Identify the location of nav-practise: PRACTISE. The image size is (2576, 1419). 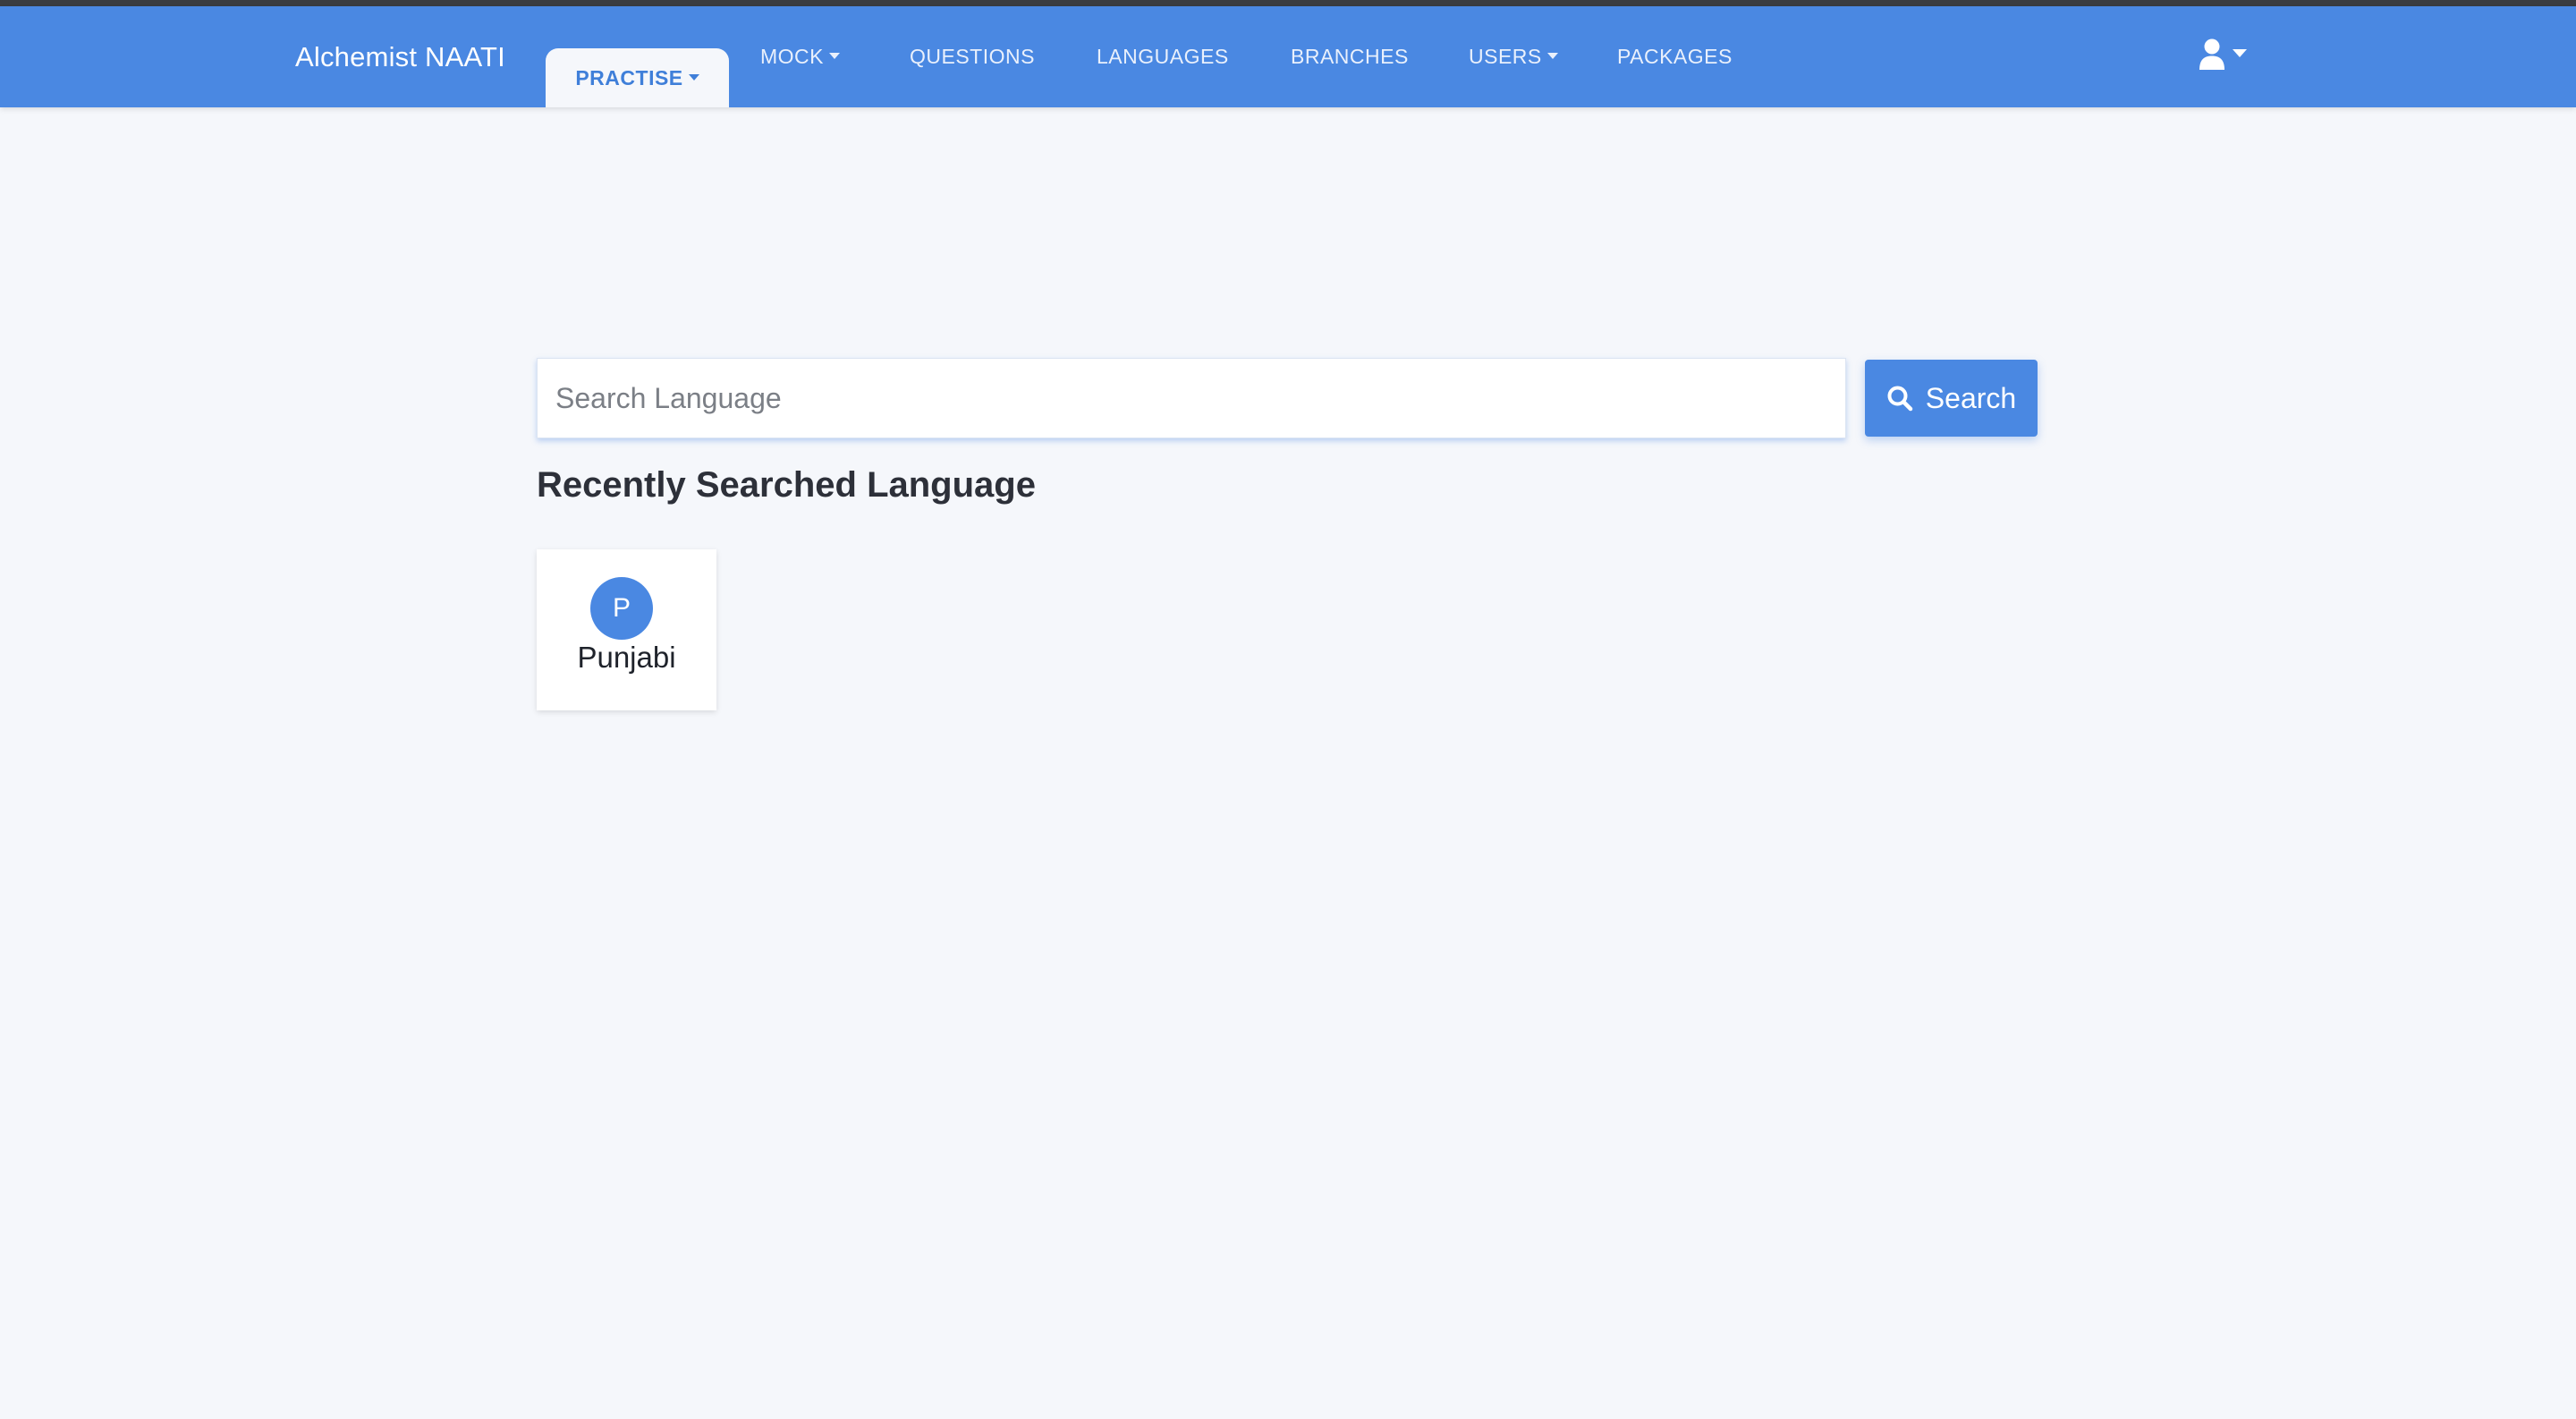
(637, 77).